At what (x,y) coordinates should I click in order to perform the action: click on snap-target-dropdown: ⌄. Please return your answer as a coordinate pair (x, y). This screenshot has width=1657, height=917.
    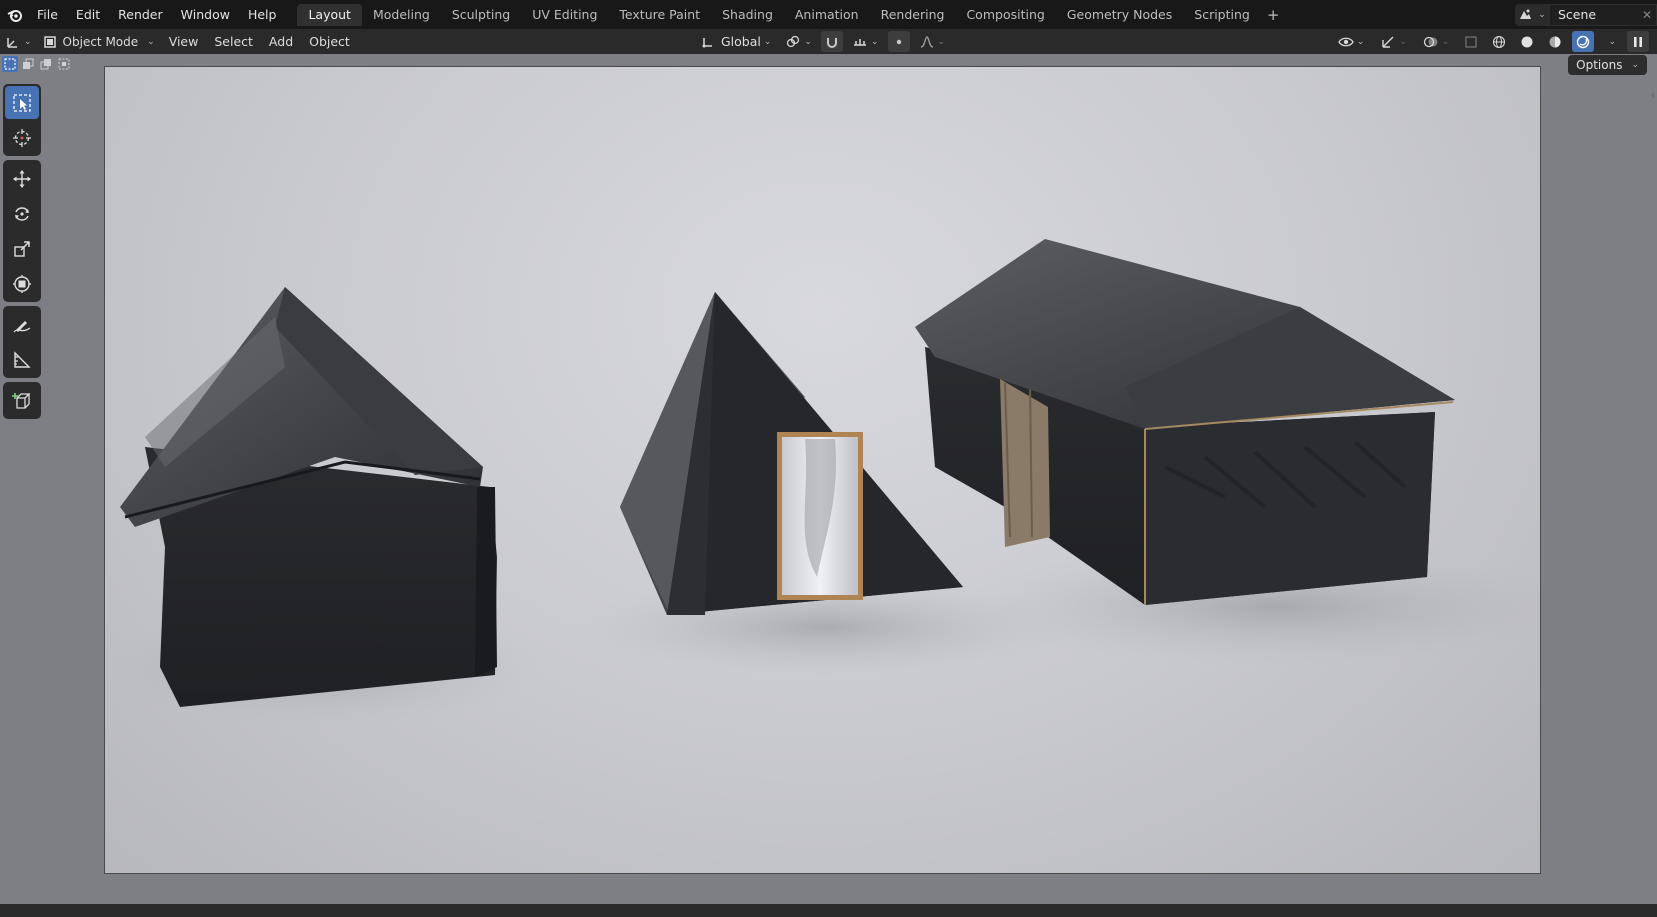
    Looking at the image, I should click on (865, 41).